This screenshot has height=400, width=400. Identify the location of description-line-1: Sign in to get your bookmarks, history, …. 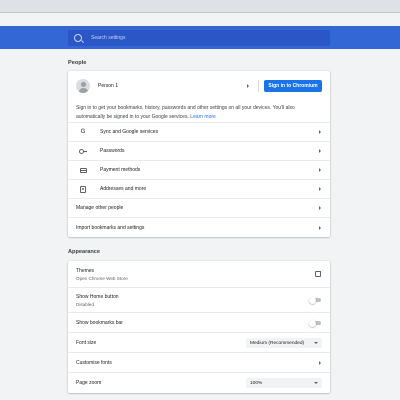
(185, 108).